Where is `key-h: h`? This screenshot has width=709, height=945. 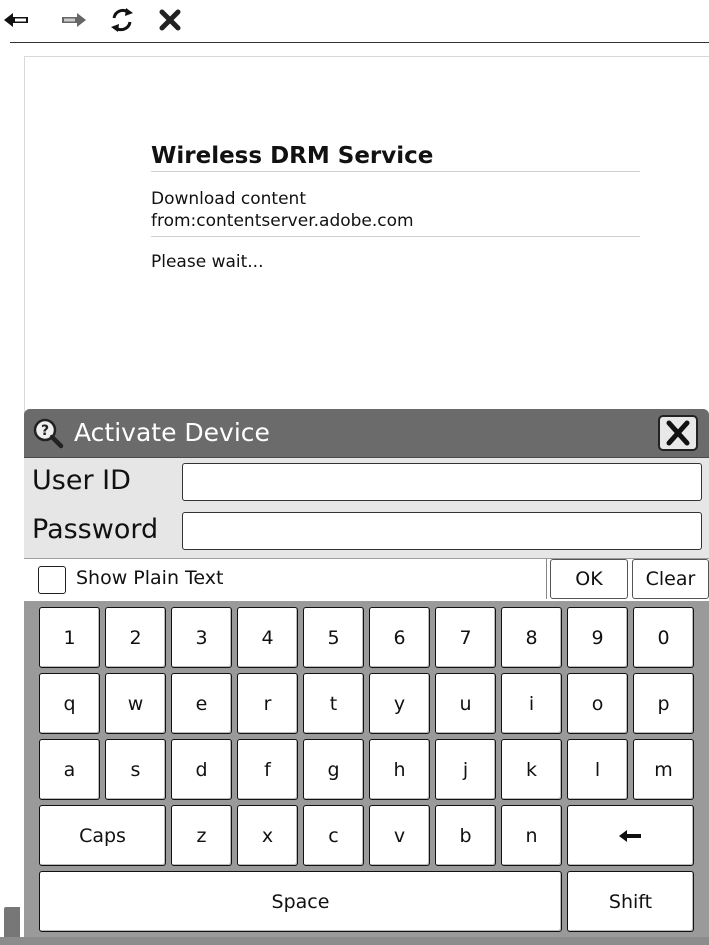
key-h: h is located at coordinates (399, 769).